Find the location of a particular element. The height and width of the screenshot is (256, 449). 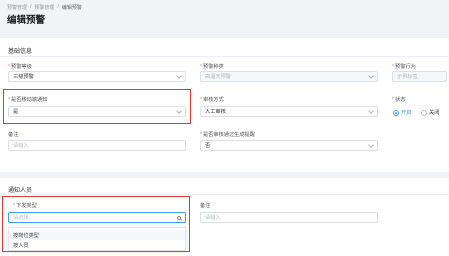

status-option-off: 关闭 is located at coordinates (434, 113).